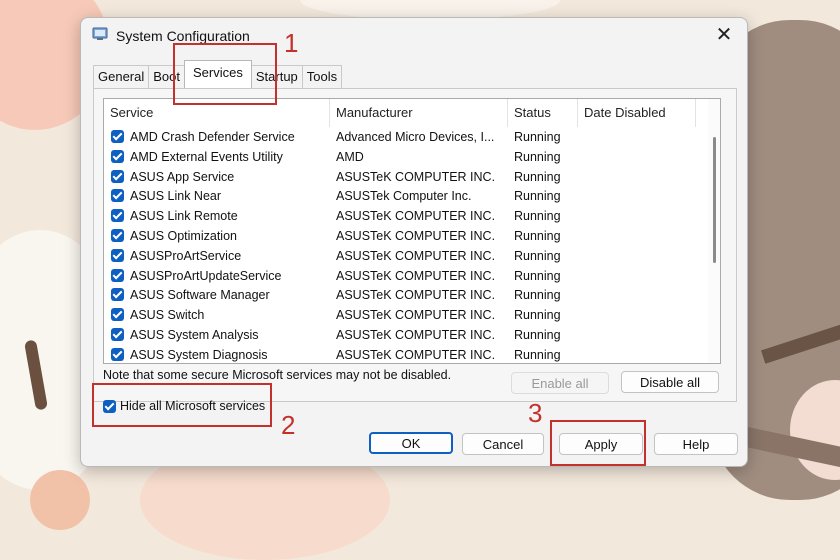 Image resolution: width=840 pixels, height=560 pixels. What do you see at coordinates (670, 382) in the screenshot?
I see `disable-all-button: Disable all` at bounding box center [670, 382].